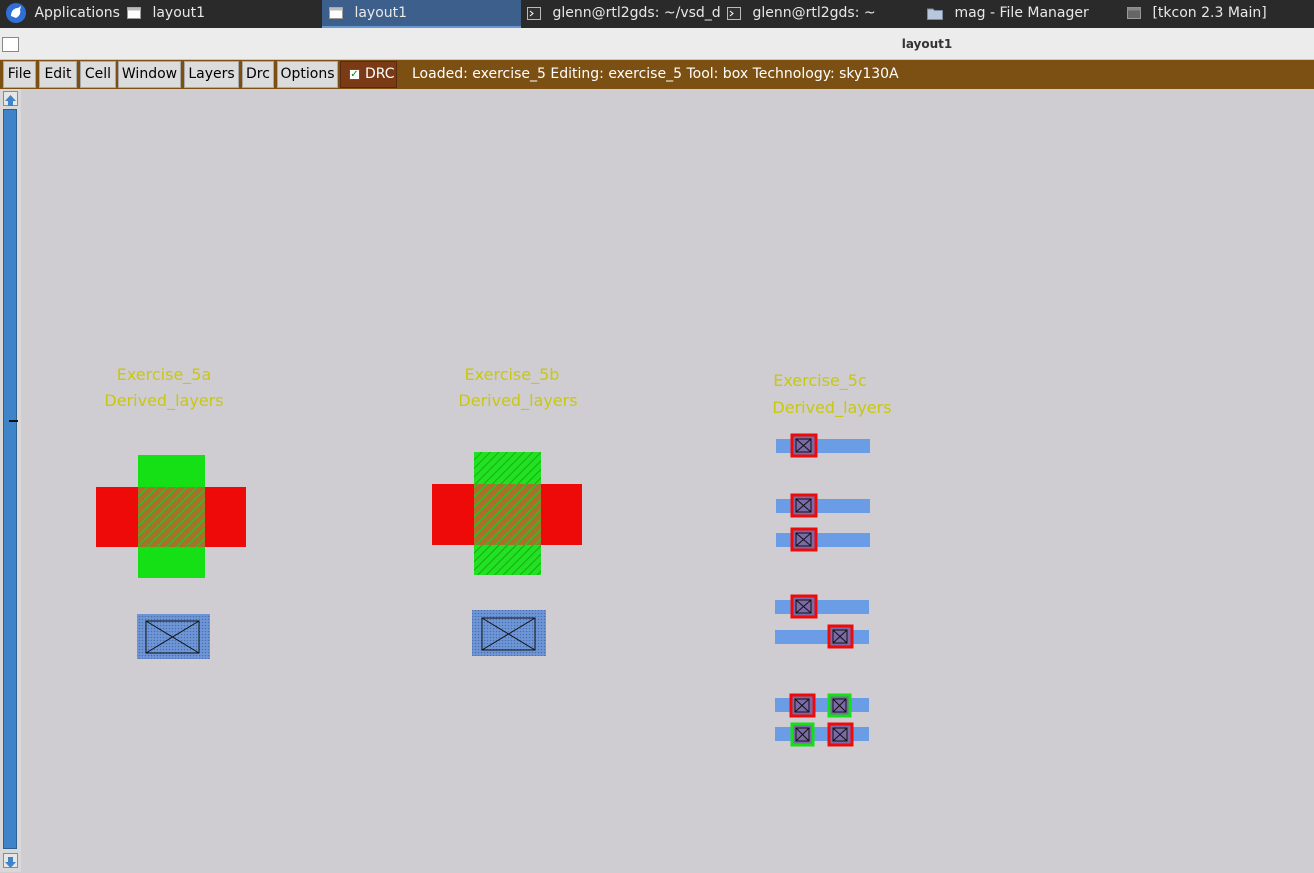  I want to click on exercise-5c-sublabel: Derived_layers, so click(831, 408).